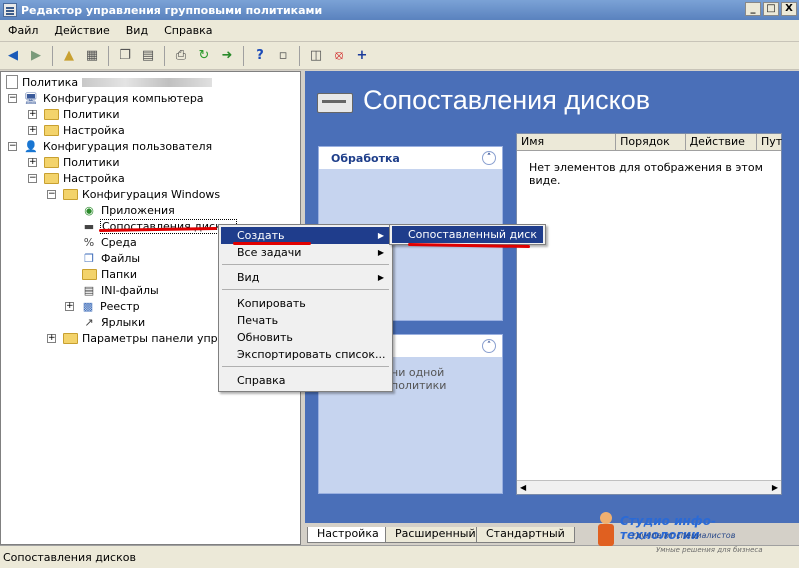  I want to click on scroll-right-icon: ▶, so click(775, 487).